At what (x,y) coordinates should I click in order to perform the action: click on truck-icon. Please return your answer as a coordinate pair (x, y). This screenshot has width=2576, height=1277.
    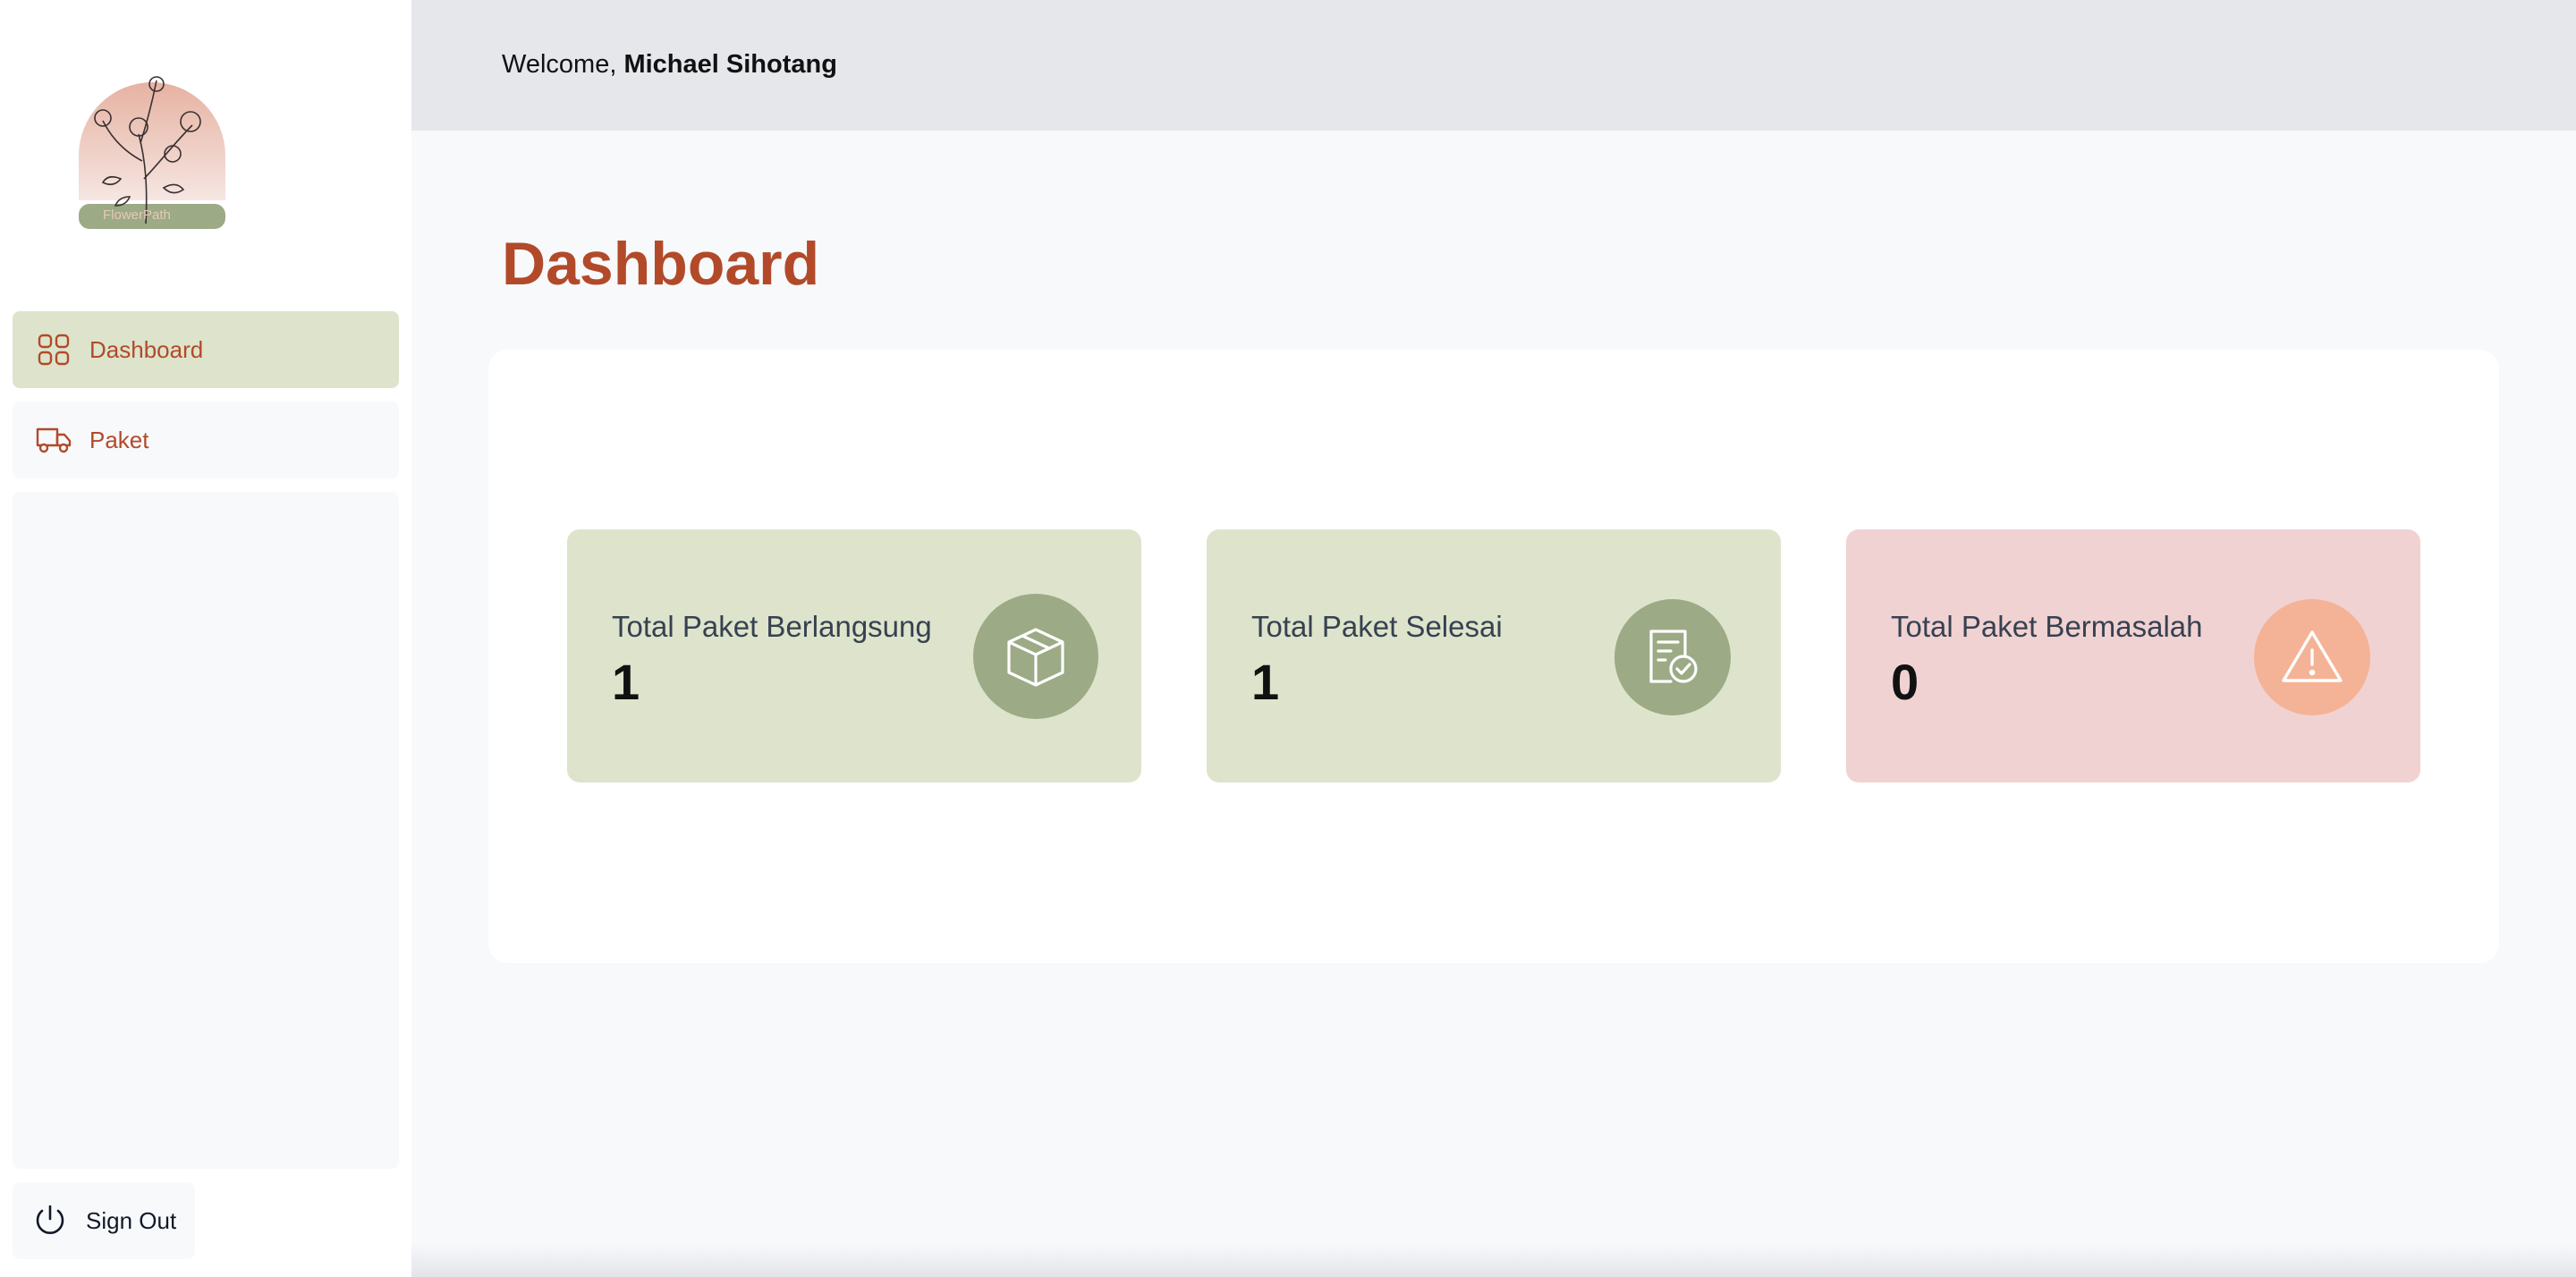
    Looking at the image, I should click on (54, 440).